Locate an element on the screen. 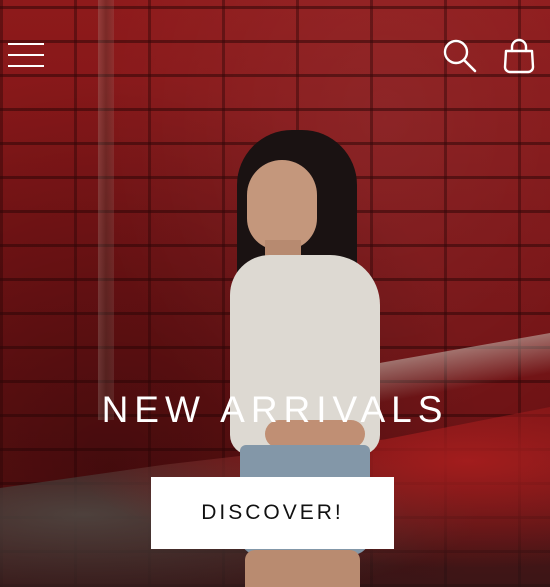 The width and height of the screenshot is (550, 587). wall-pillar is located at coordinates (106, 210).